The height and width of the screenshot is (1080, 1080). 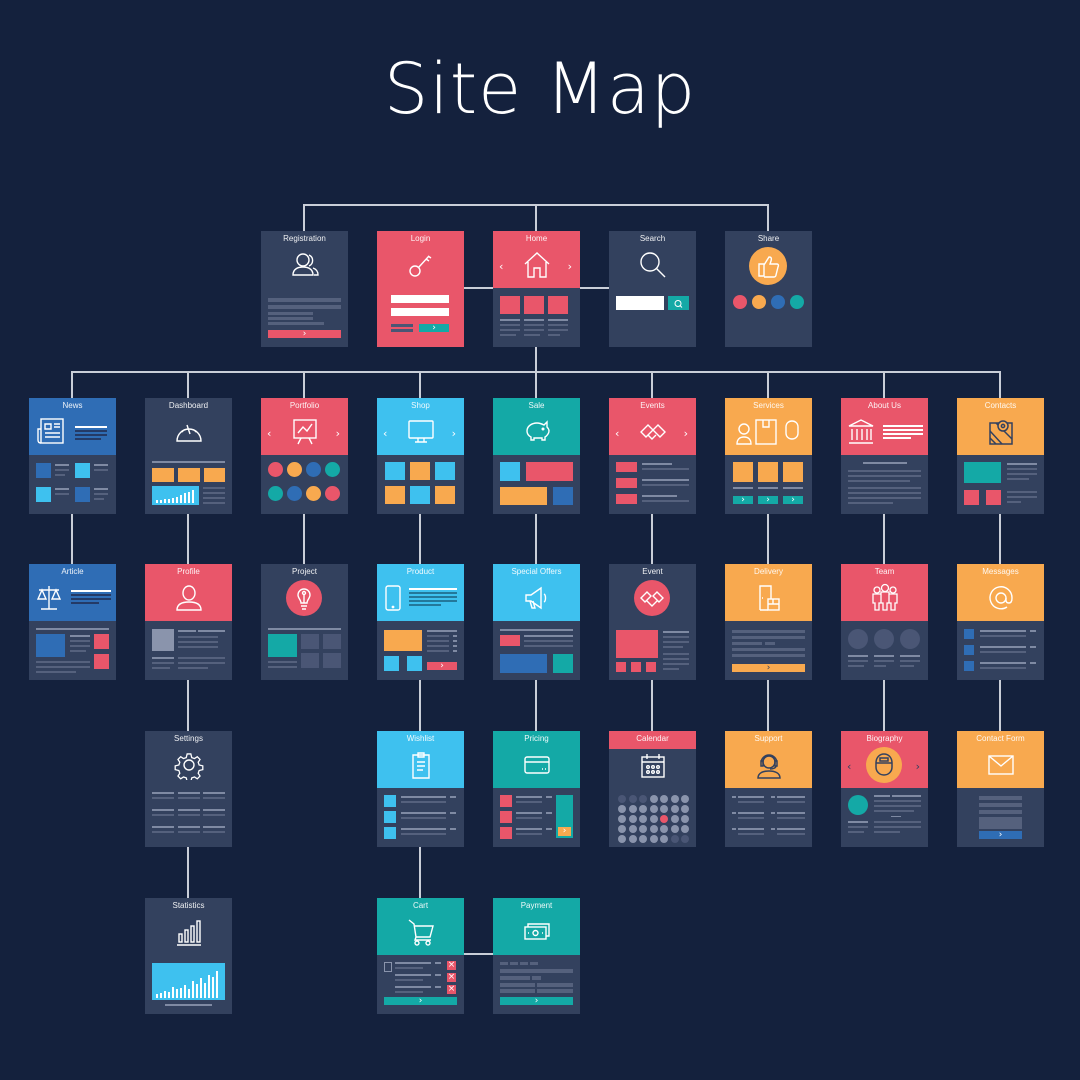 What do you see at coordinates (188, 456) in the screenshot?
I see `page-card-dashboard: Dashboard` at bounding box center [188, 456].